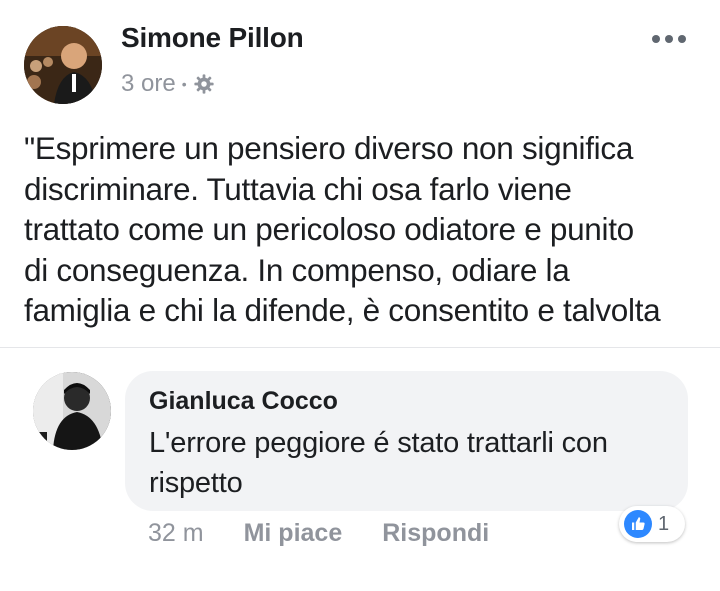 The image size is (720, 591). What do you see at coordinates (176, 533) in the screenshot?
I see `comment-timestamp: 32 m` at bounding box center [176, 533].